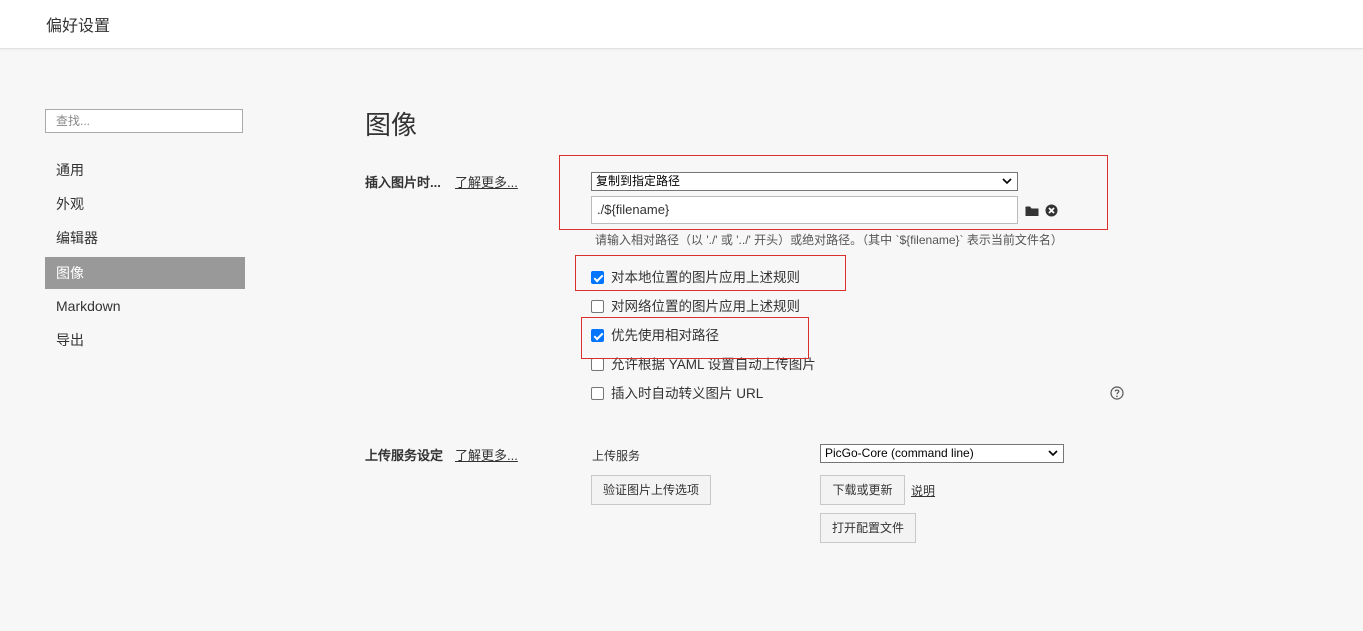 The width and height of the screenshot is (1363, 631). I want to click on sidebar-item-general: 通用, so click(145, 170).